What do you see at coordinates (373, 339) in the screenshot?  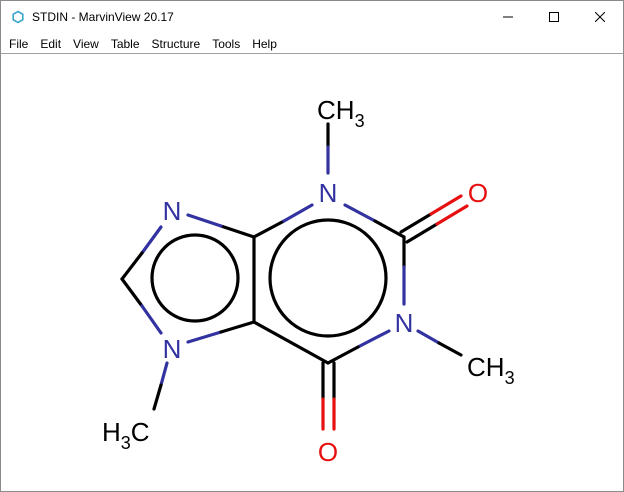 I see `bond-n-right-c6-nitrogen` at bounding box center [373, 339].